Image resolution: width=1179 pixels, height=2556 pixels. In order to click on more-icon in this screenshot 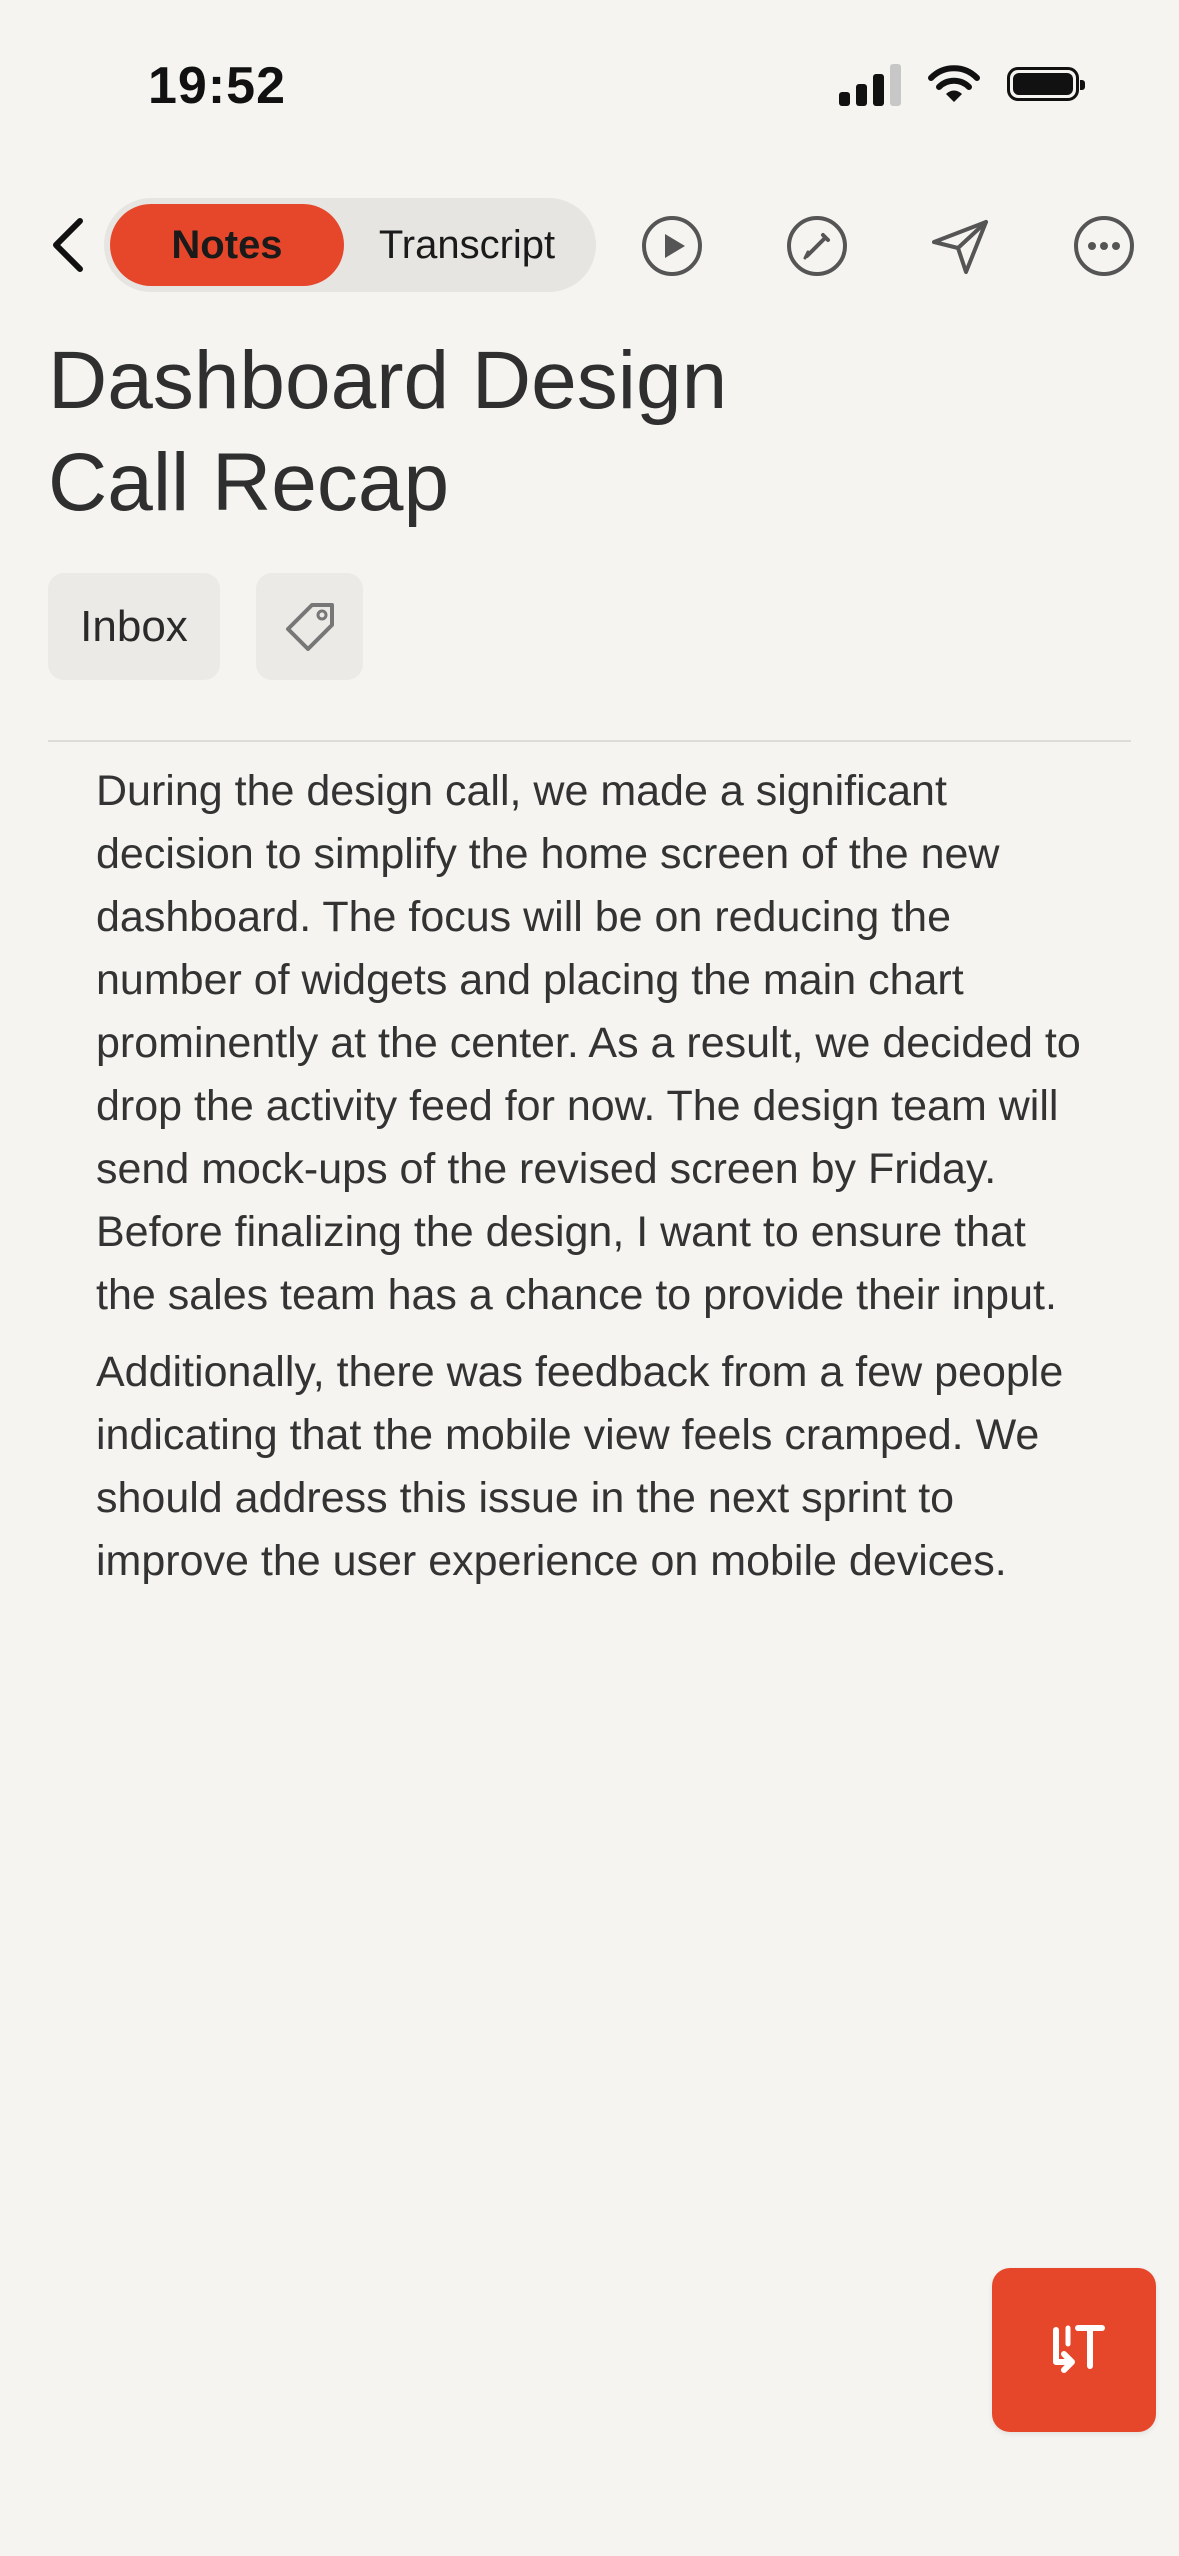, I will do `click(1104, 246)`.